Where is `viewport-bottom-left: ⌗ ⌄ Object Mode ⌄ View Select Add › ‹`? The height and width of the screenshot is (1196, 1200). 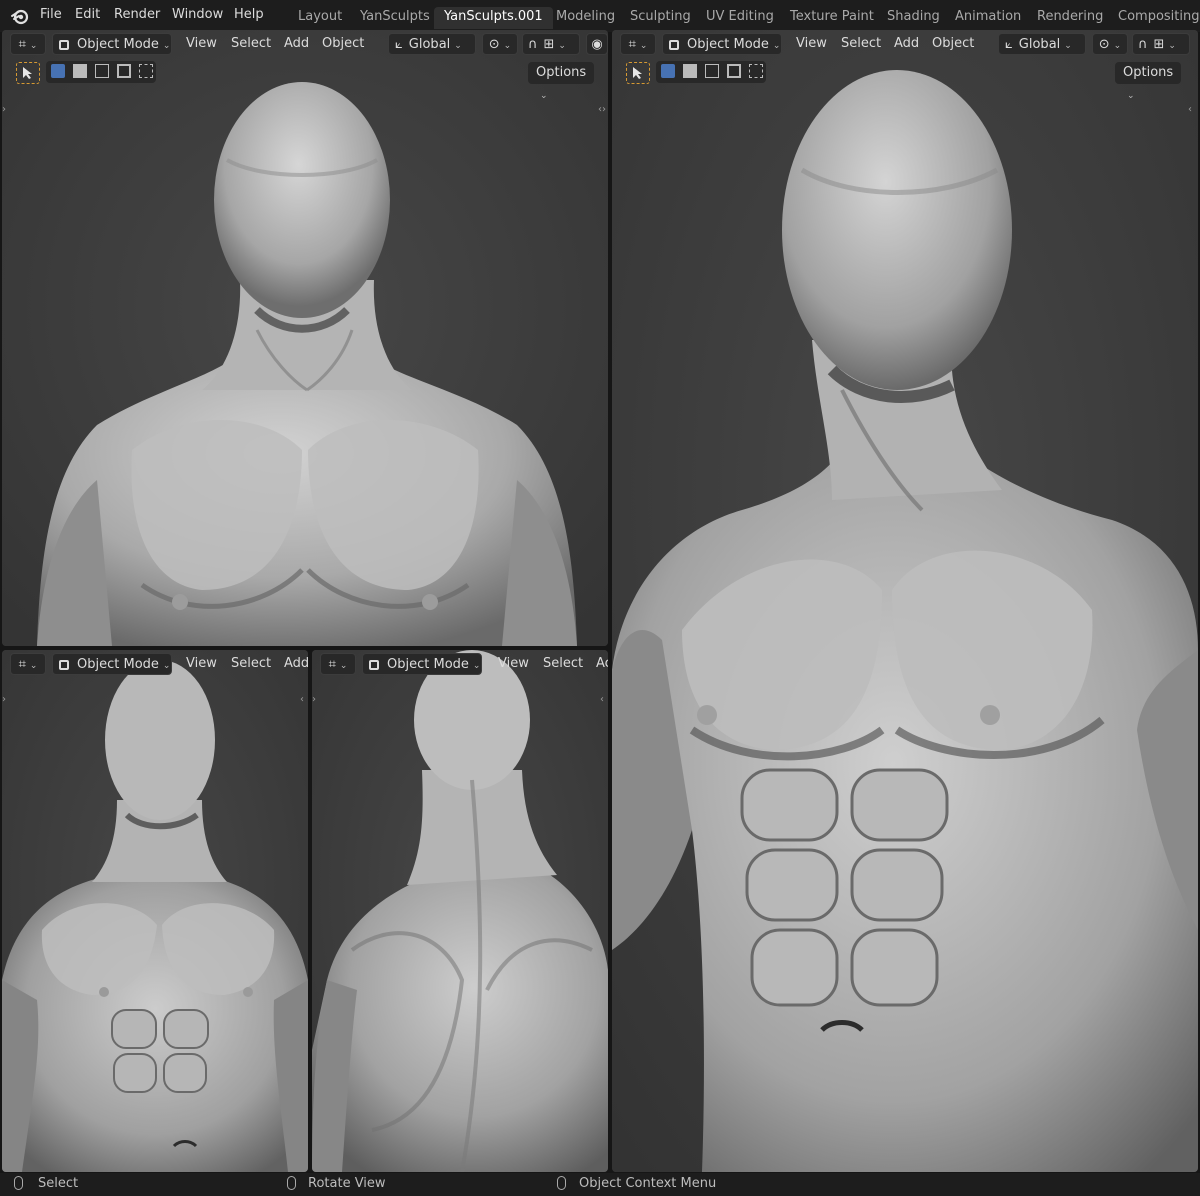 viewport-bottom-left: ⌗ ⌄ Object Mode ⌄ View Select Add › ‹ is located at coordinates (155, 911).